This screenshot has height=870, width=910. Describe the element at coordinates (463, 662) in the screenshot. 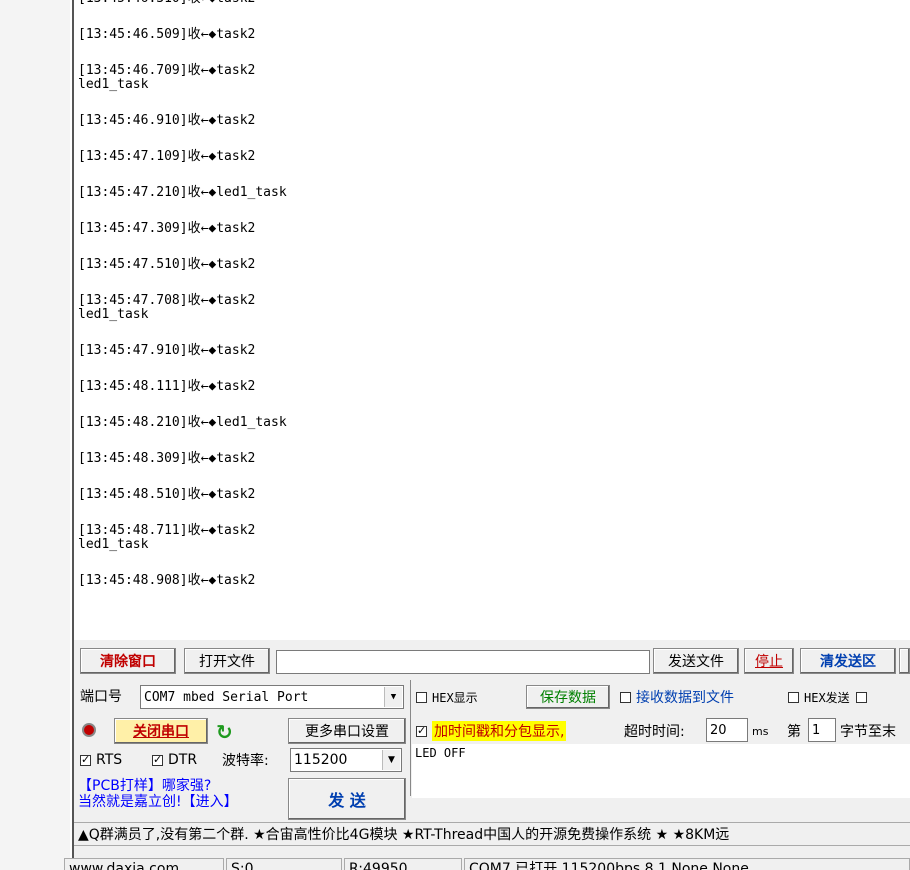

I see `file-path-input` at that location.